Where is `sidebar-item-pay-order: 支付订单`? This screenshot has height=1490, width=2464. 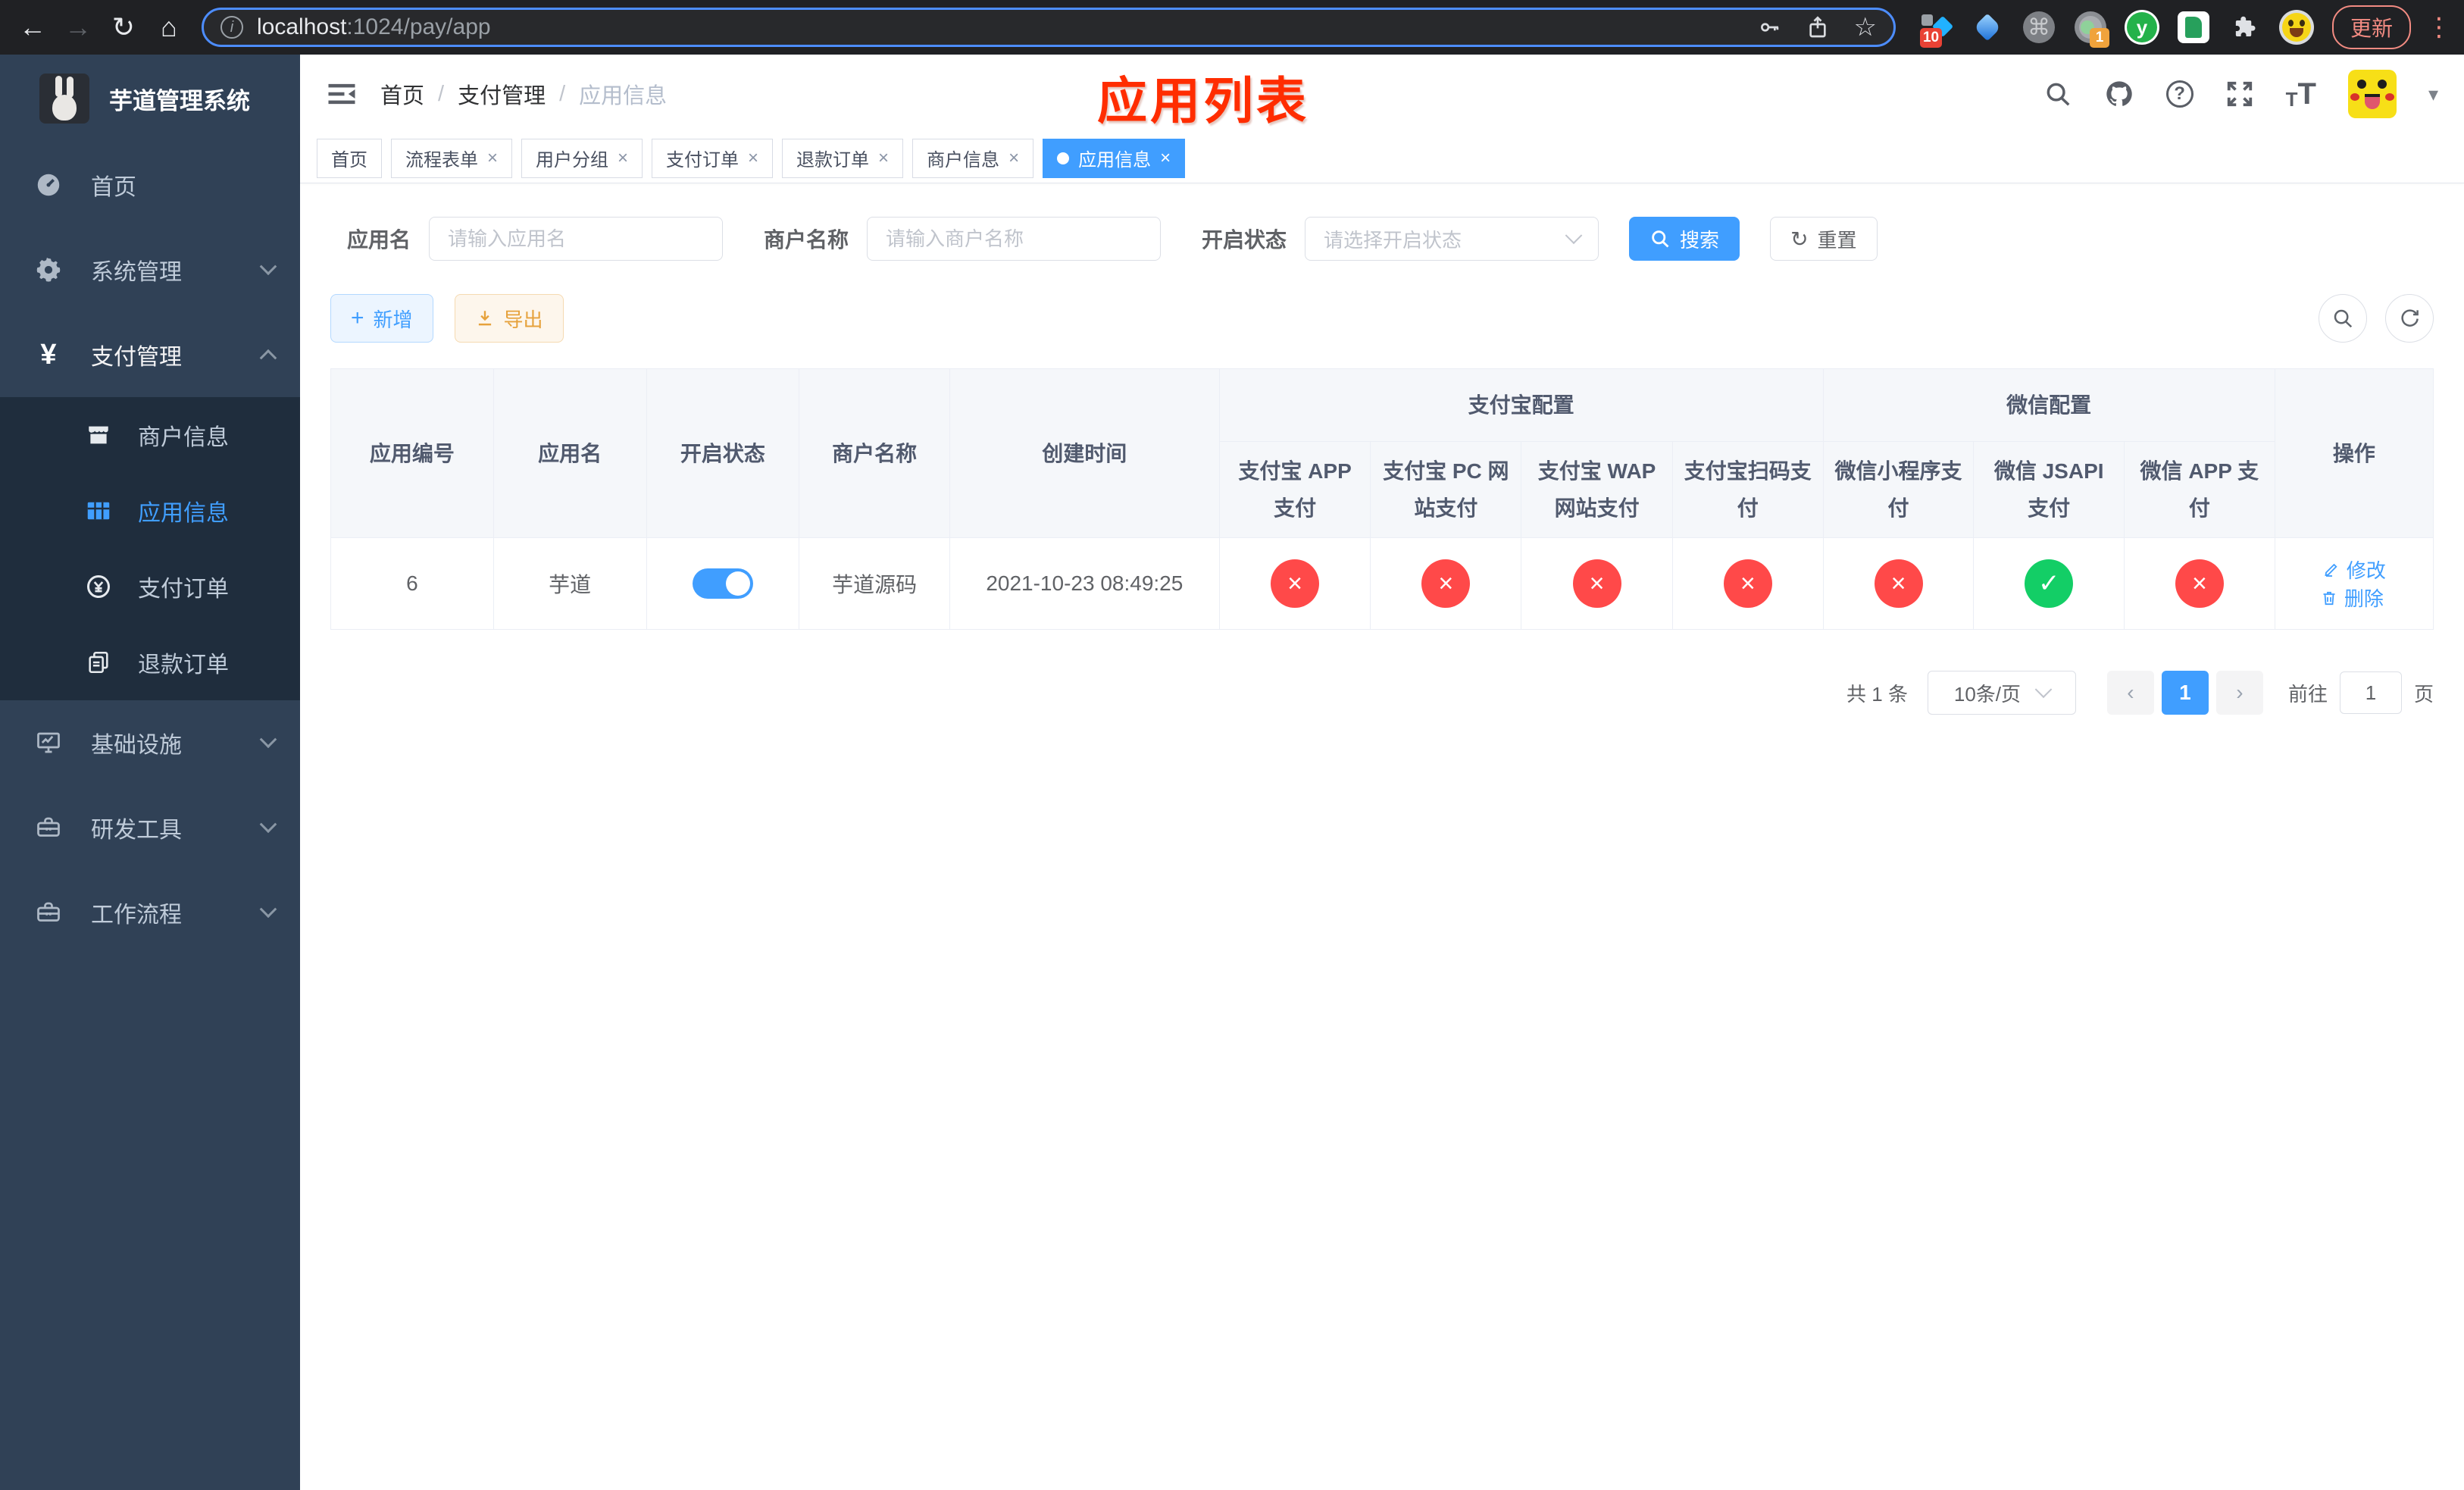
sidebar-item-pay-order: 支付订单 is located at coordinates (150, 586).